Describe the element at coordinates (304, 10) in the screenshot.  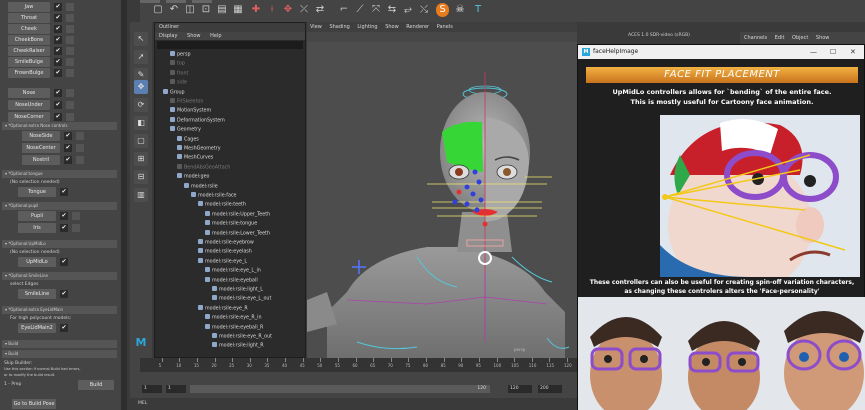
I see `paint-weights-icon: ⤫` at that location.